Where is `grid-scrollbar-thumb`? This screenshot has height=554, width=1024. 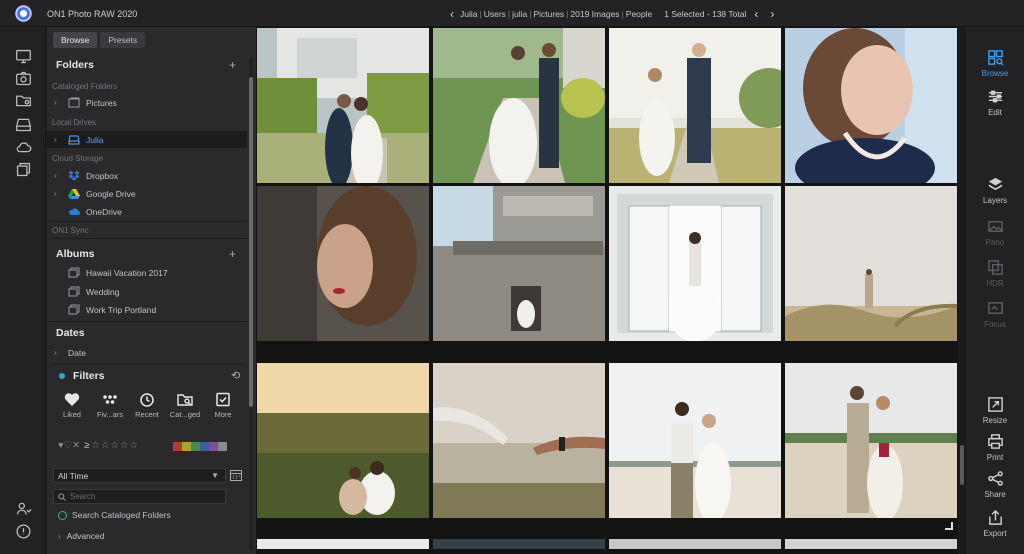 grid-scrollbar-thumb is located at coordinates (962, 465).